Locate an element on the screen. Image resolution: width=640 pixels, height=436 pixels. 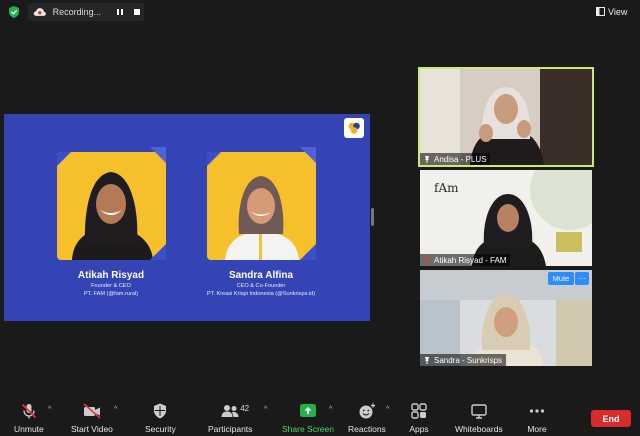
participant-tile-andisa: Andisa - PLUS is located at coordinates (506, 117).